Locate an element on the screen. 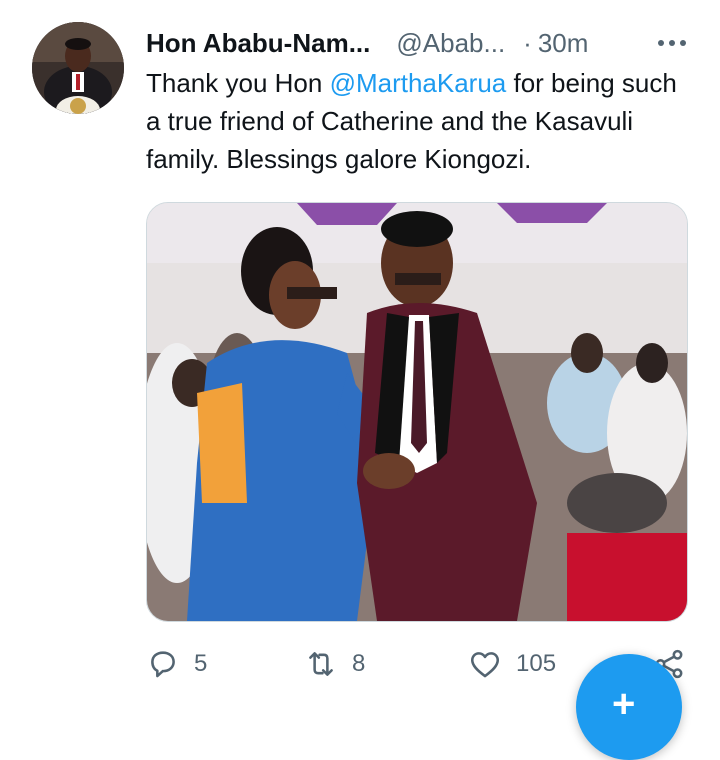 The height and width of the screenshot is (760, 720). compose-icon: + is located at coordinates (624, 704).